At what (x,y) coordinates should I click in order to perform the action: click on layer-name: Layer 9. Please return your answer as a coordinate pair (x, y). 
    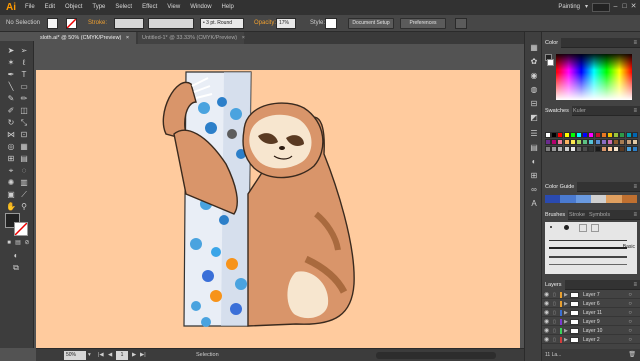
    Looking at the image, I should click on (591, 322).